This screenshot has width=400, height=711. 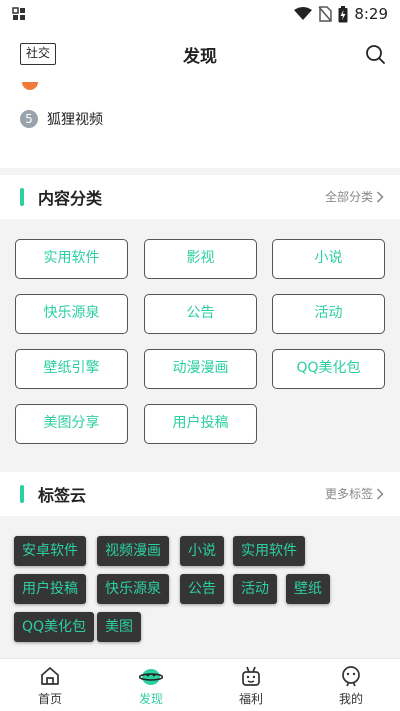 What do you see at coordinates (200, 197) in the screenshot?
I see `categories-header: 内容分类 全部分类` at bounding box center [200, 197].